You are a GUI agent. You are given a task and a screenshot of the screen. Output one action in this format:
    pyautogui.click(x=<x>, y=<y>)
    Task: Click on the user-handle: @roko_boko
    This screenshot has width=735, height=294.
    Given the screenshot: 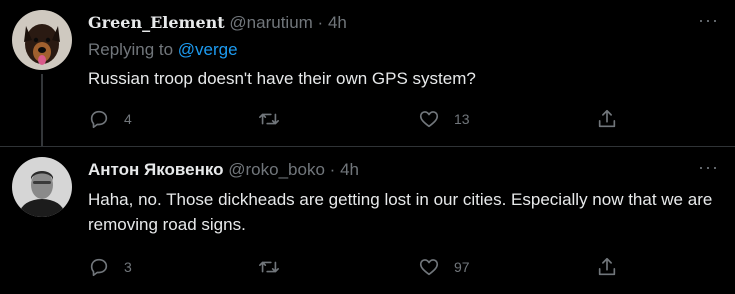 What is the action you would take?
    pyautogui.click(x=276, y=169)
    